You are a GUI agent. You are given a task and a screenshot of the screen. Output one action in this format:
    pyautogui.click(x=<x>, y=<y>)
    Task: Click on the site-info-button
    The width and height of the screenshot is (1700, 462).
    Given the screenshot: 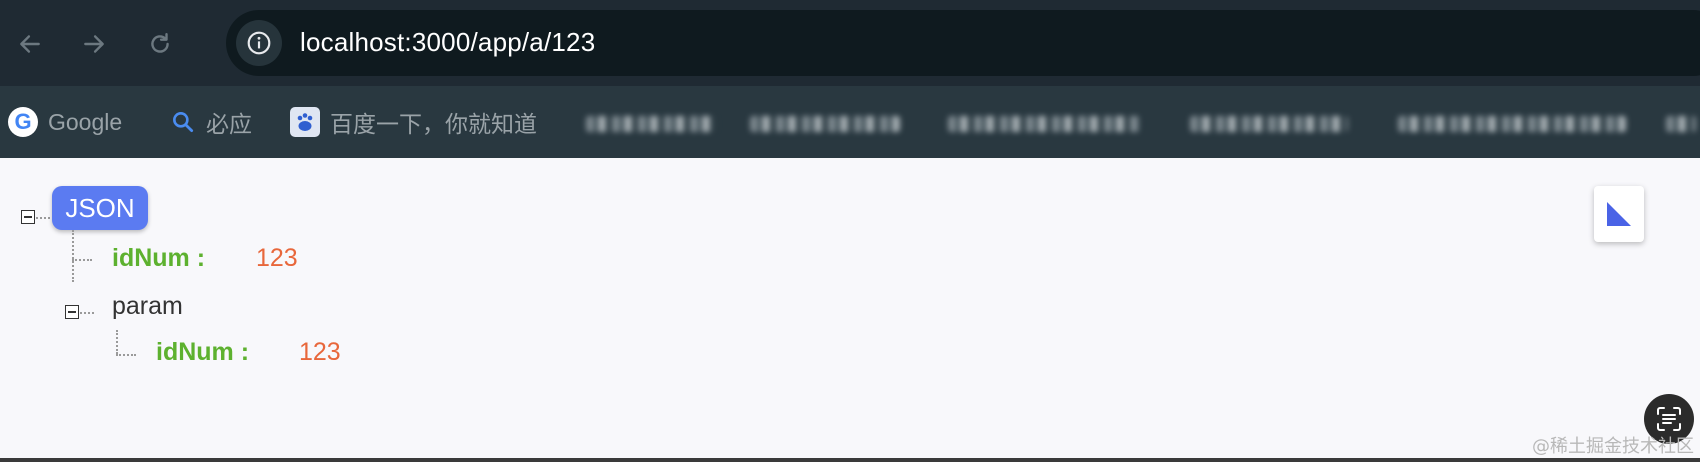 What is the action you would take?
    pyautogui.click(x=259, y=43)
    